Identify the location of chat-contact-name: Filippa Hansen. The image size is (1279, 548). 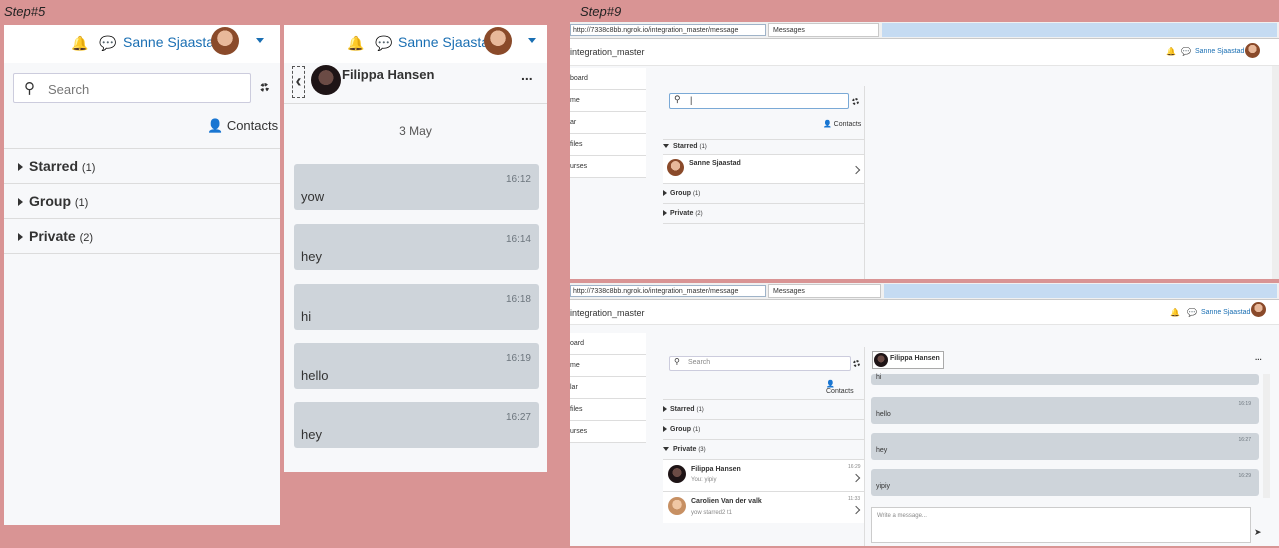
(915, 358).